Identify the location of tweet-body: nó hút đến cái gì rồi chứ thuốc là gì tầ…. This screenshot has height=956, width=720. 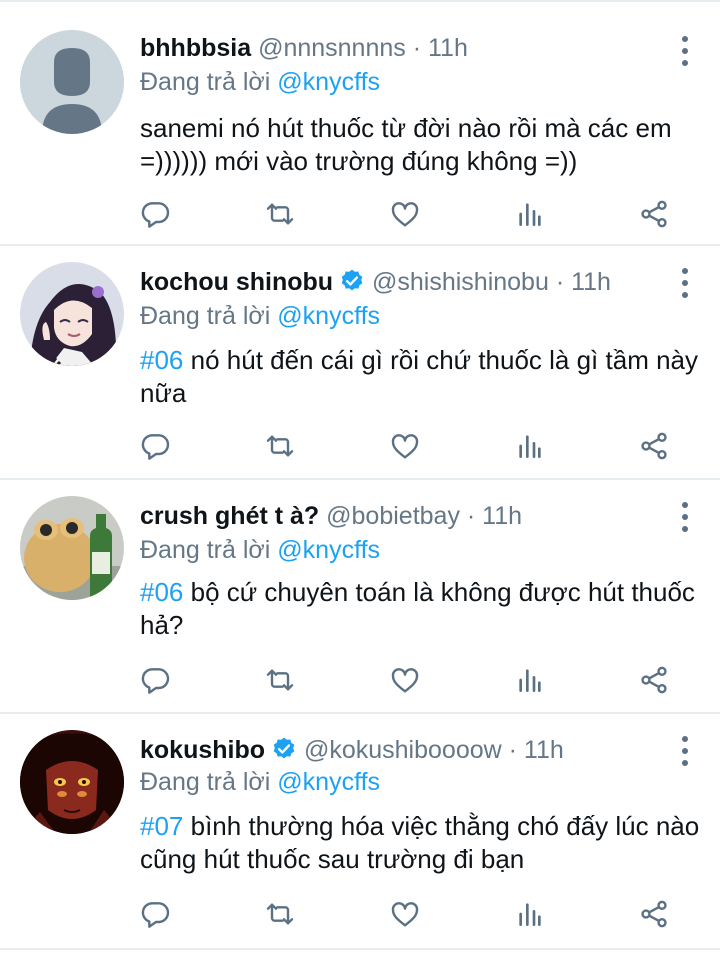
(419, 376).